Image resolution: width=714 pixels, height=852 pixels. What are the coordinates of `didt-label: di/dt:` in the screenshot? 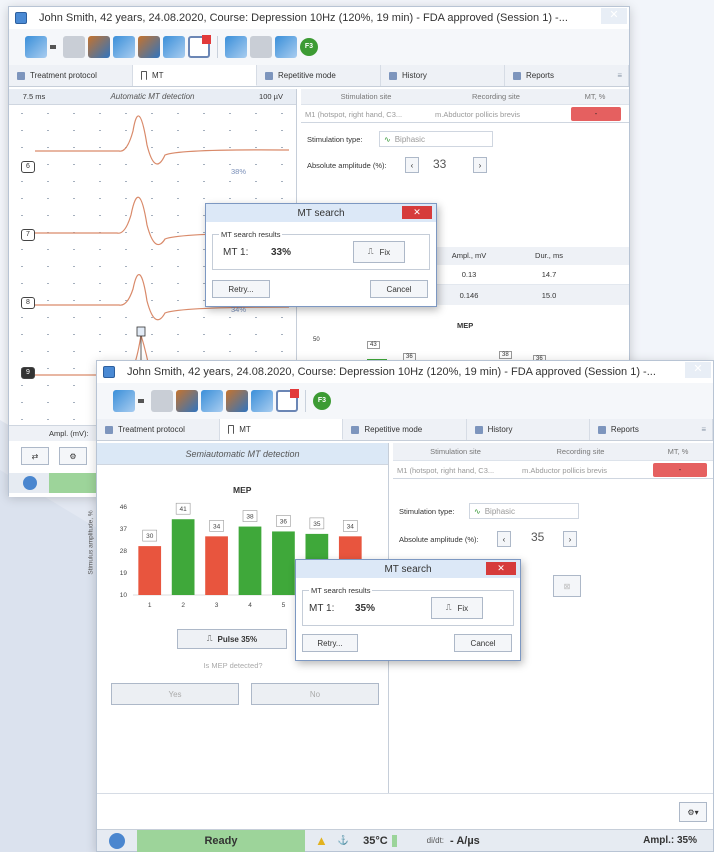 It's located at (435, 840).